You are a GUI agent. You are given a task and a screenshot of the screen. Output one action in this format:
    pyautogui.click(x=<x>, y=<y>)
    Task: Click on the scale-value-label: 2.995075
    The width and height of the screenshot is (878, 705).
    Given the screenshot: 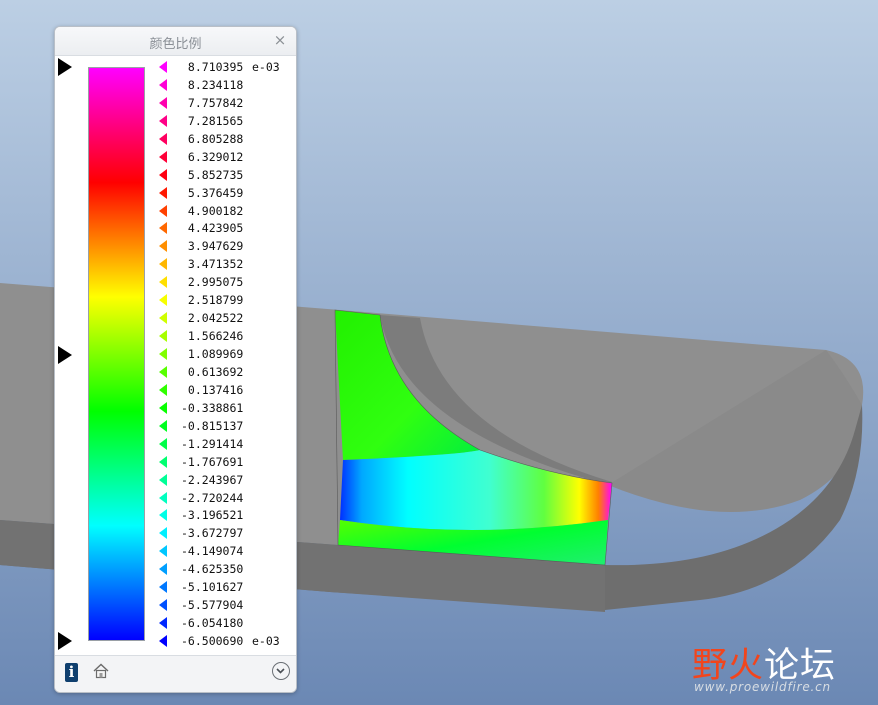 What is the action you would take?
    pyautogui.click(x=212, y=282)
    